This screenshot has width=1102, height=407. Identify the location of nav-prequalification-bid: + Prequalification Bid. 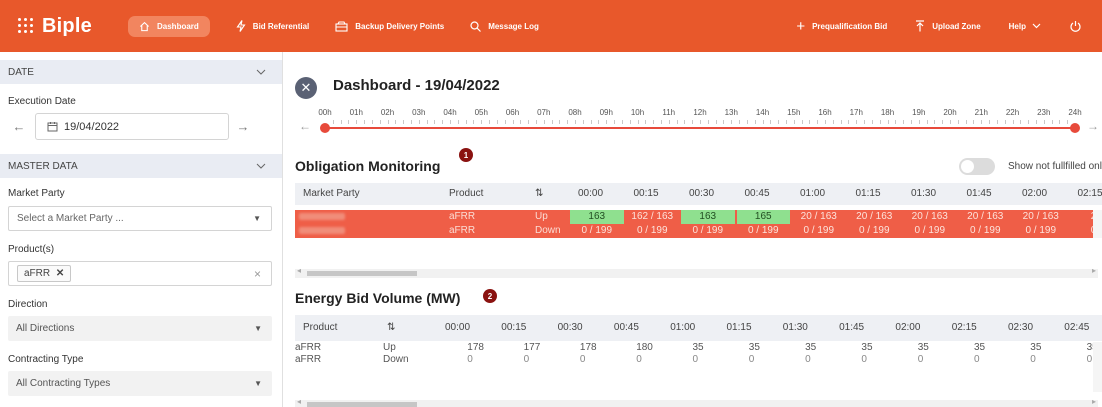
(841, 26).